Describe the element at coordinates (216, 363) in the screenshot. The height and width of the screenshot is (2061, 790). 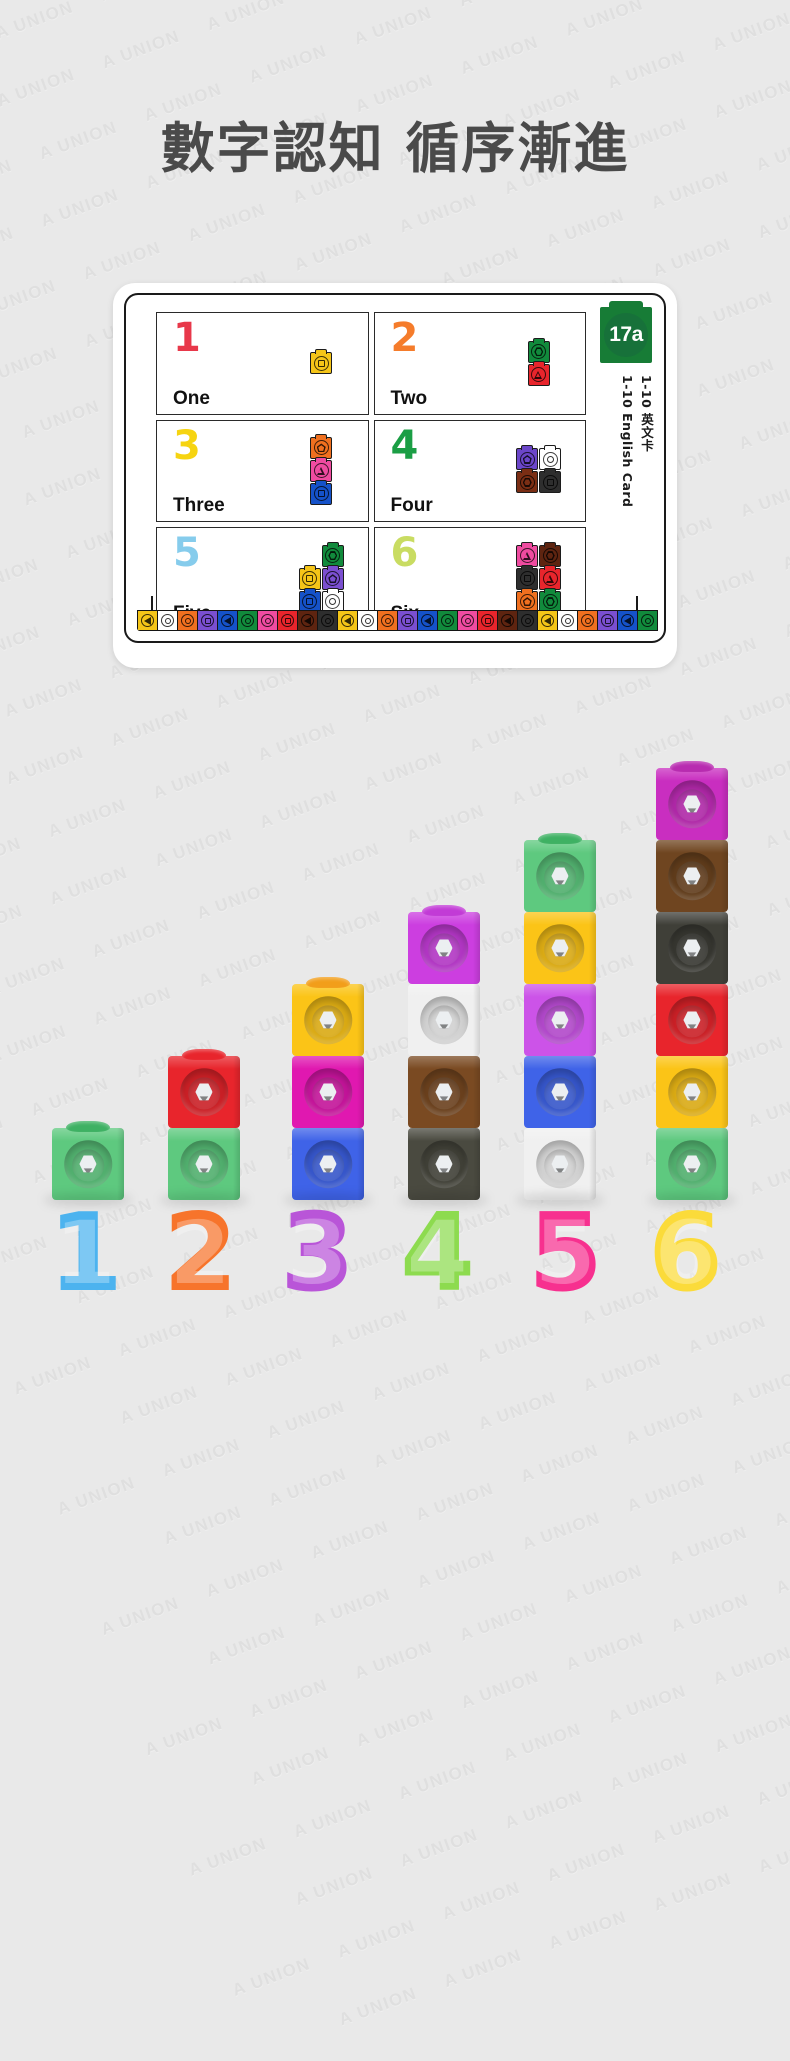
I see `cell-text-1: 1 One` at that location.